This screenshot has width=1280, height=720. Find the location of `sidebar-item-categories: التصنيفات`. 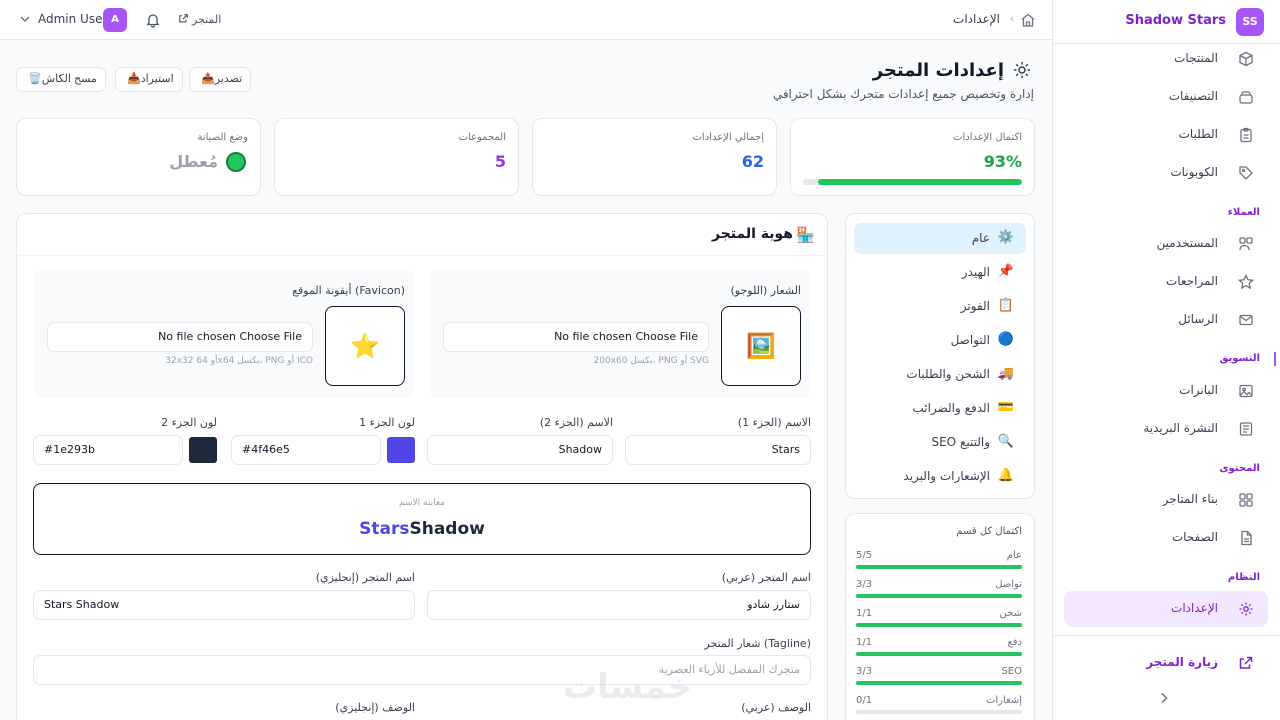

sidebar-item-categories: التصنيفات is located at coordinates (1166, 97).